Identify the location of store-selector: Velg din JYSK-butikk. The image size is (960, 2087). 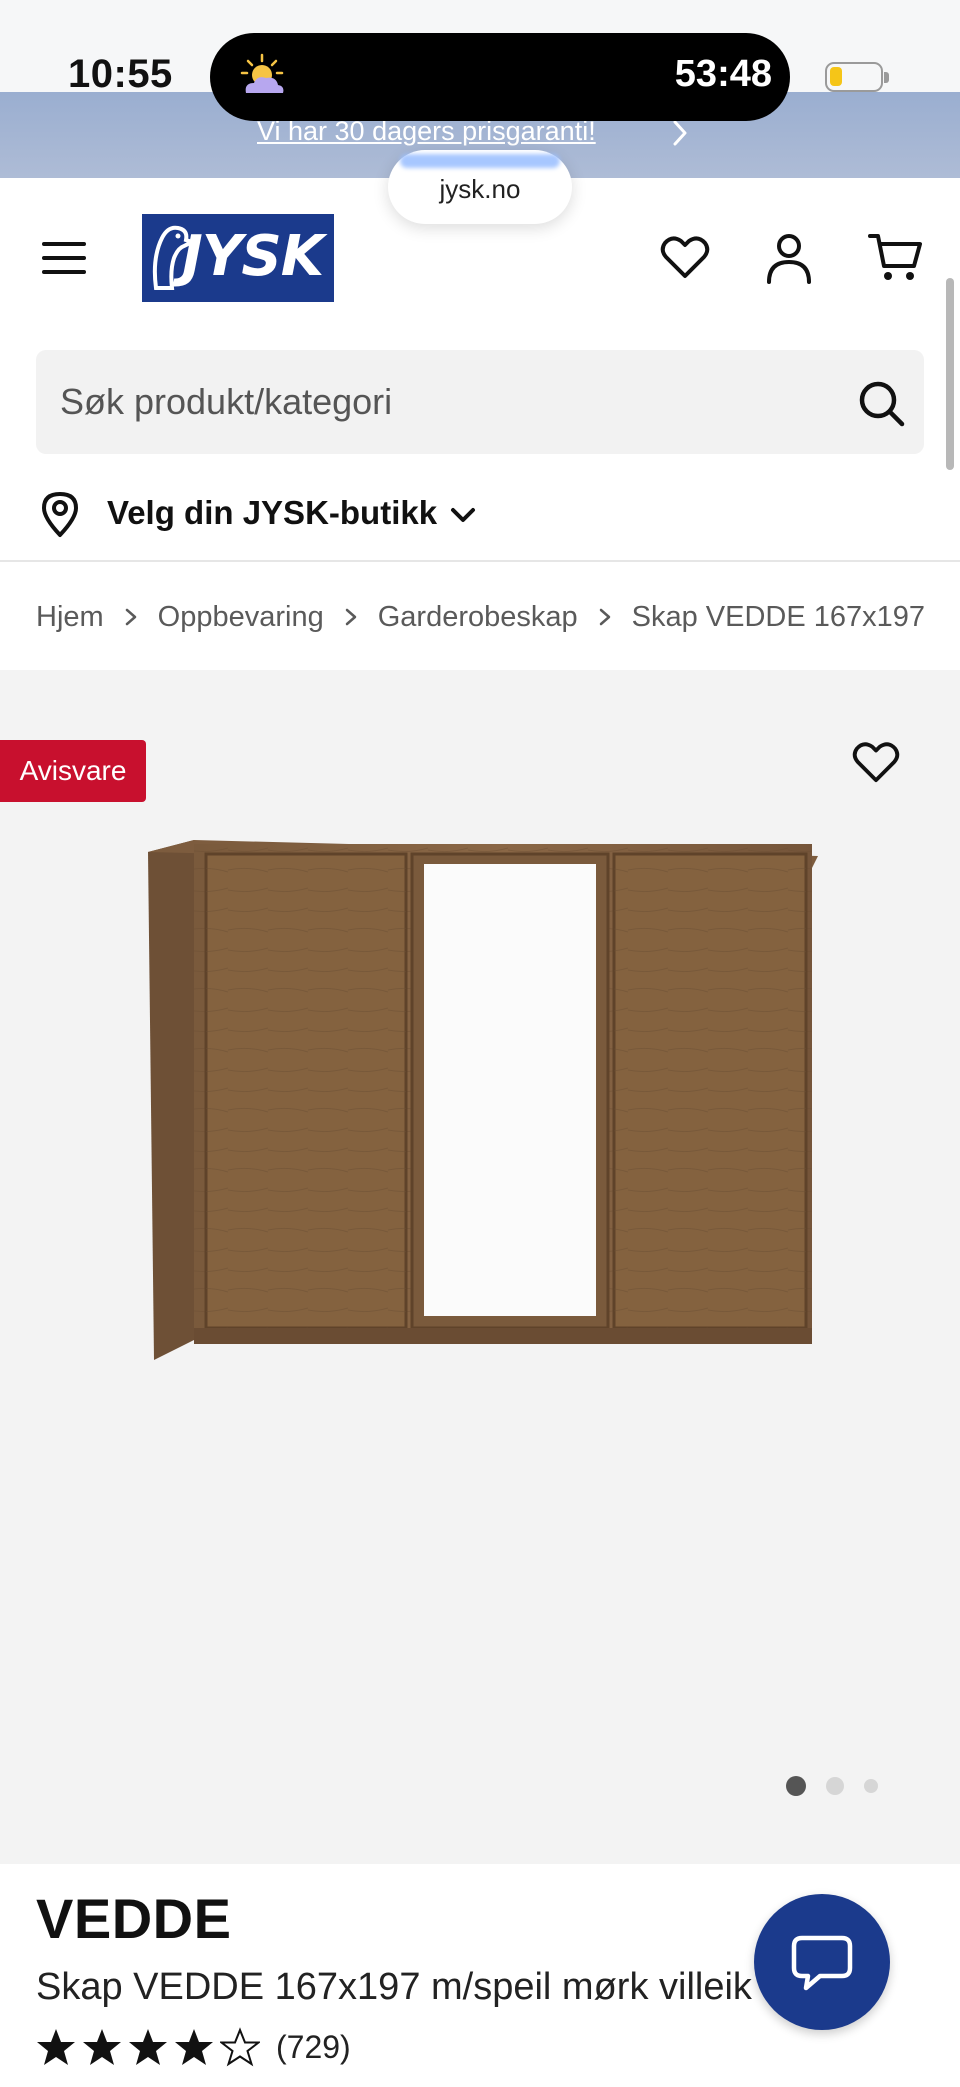
(480, 516).